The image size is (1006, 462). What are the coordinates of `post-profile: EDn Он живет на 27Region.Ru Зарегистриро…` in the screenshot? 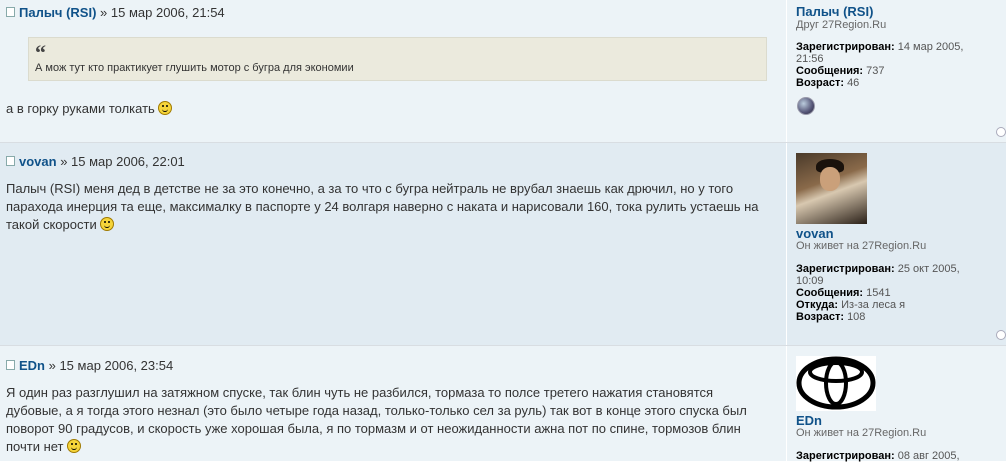 It's located at (896, 404).